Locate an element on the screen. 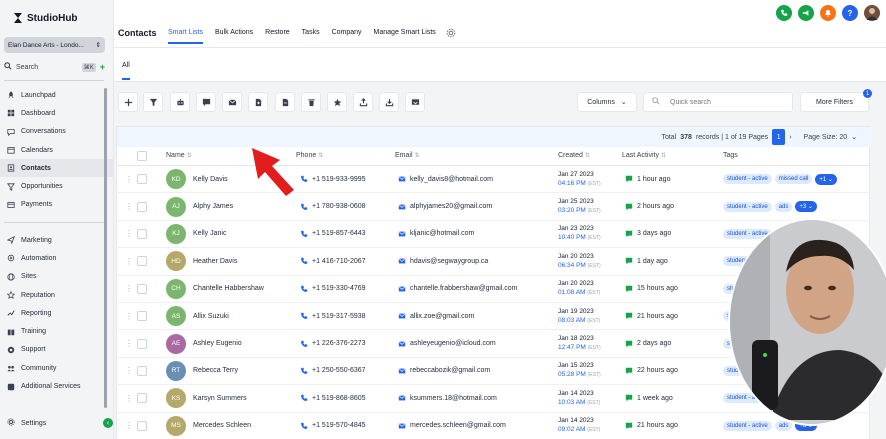 The width and height of the screenshot is (886, 439). phone-cell: +1 416-710-2067 is located at coordinates (333, 261).